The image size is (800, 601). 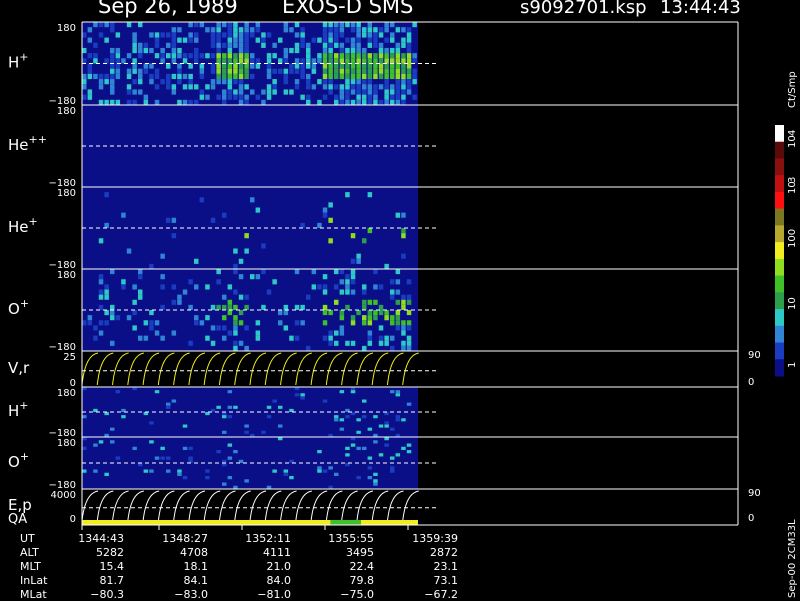 I want to click on ephemeris-cell: 73.1, so click(x=446, y=580).